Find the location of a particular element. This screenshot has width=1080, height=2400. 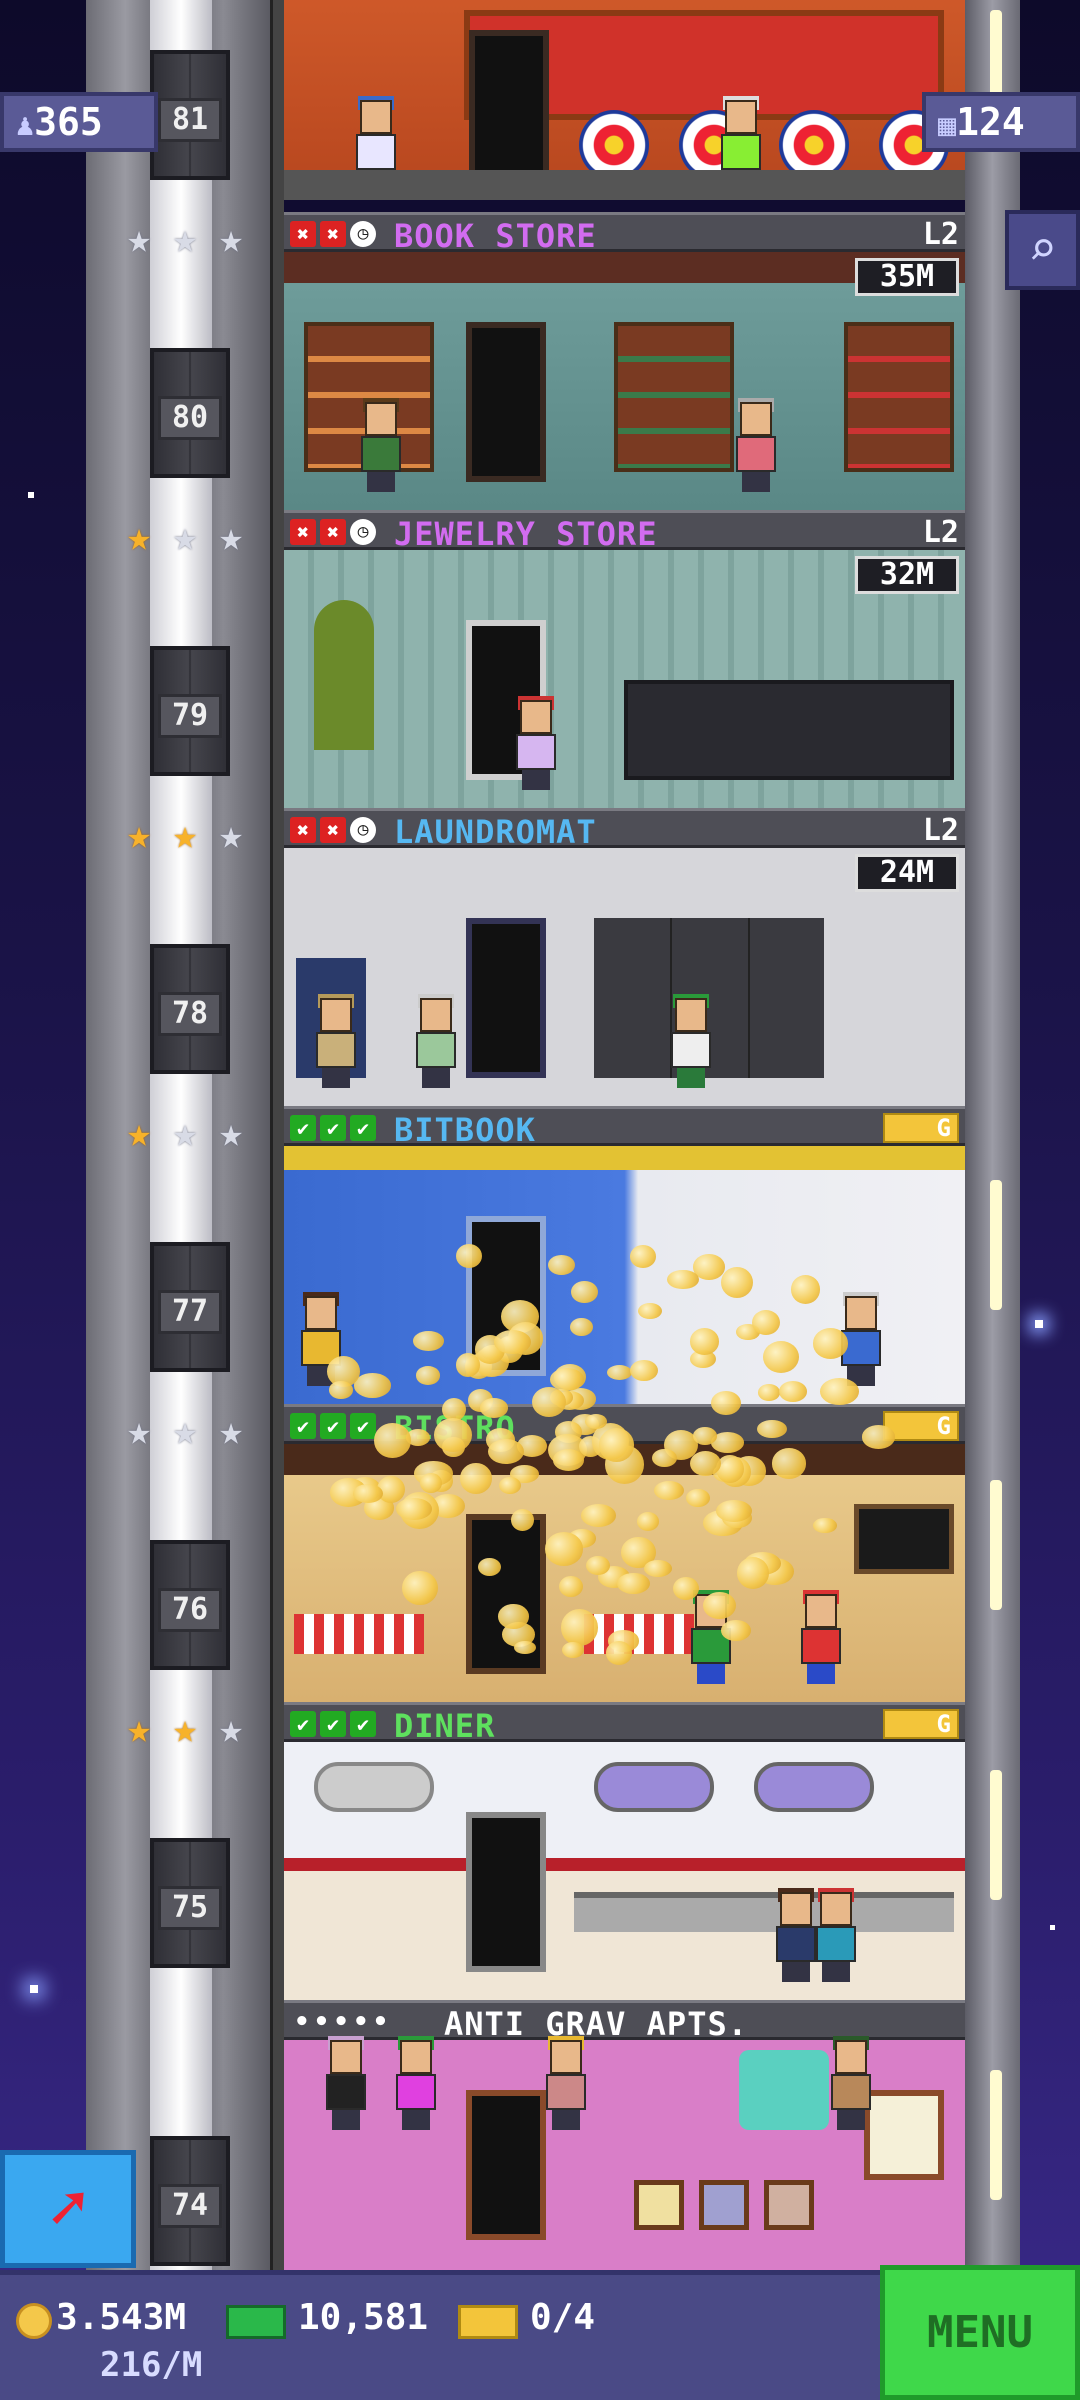

floor-diner: ✔ ✔ ✔ DINER G is located at coordinates (624, 1851).